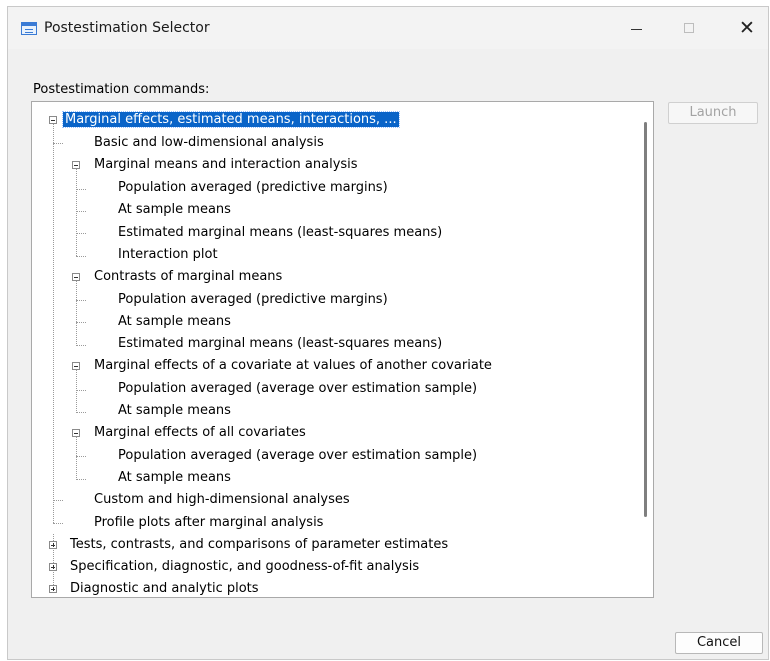  Describe the element at coordinates (209, 143) in the screenshot. I see `tree-node-basic-analysis: Basic and low-dimensional analysis` at that location.